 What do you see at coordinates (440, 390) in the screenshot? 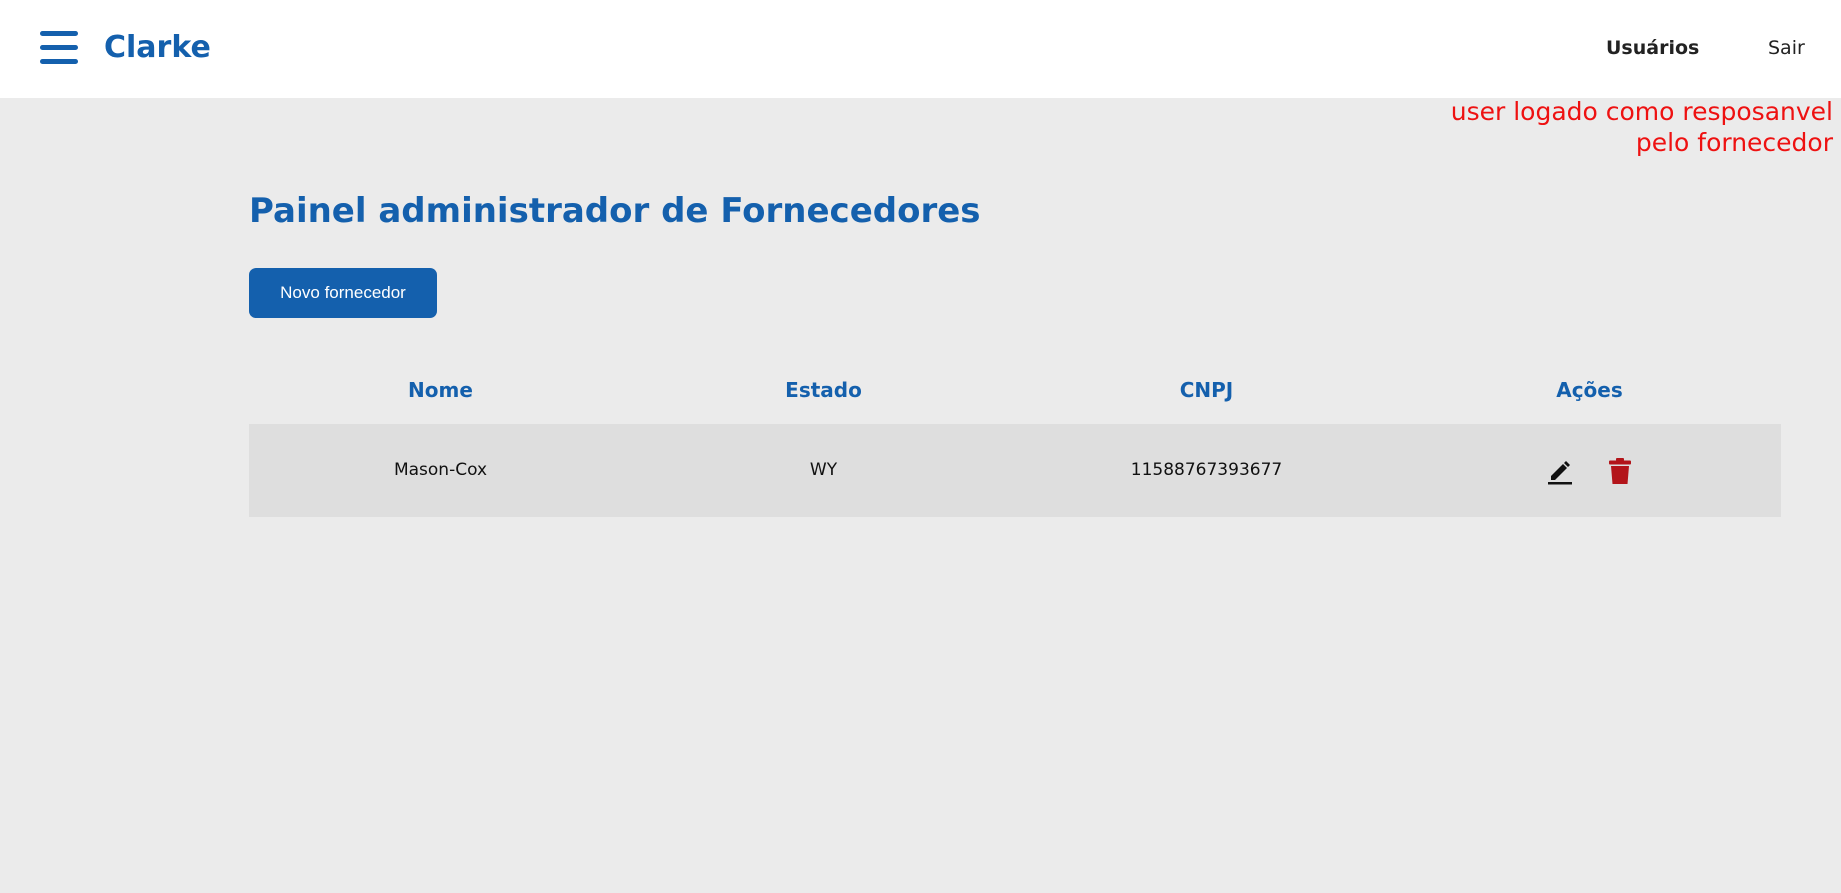
I see `column-header-nome: Nome` at bounding box center [440, 390].